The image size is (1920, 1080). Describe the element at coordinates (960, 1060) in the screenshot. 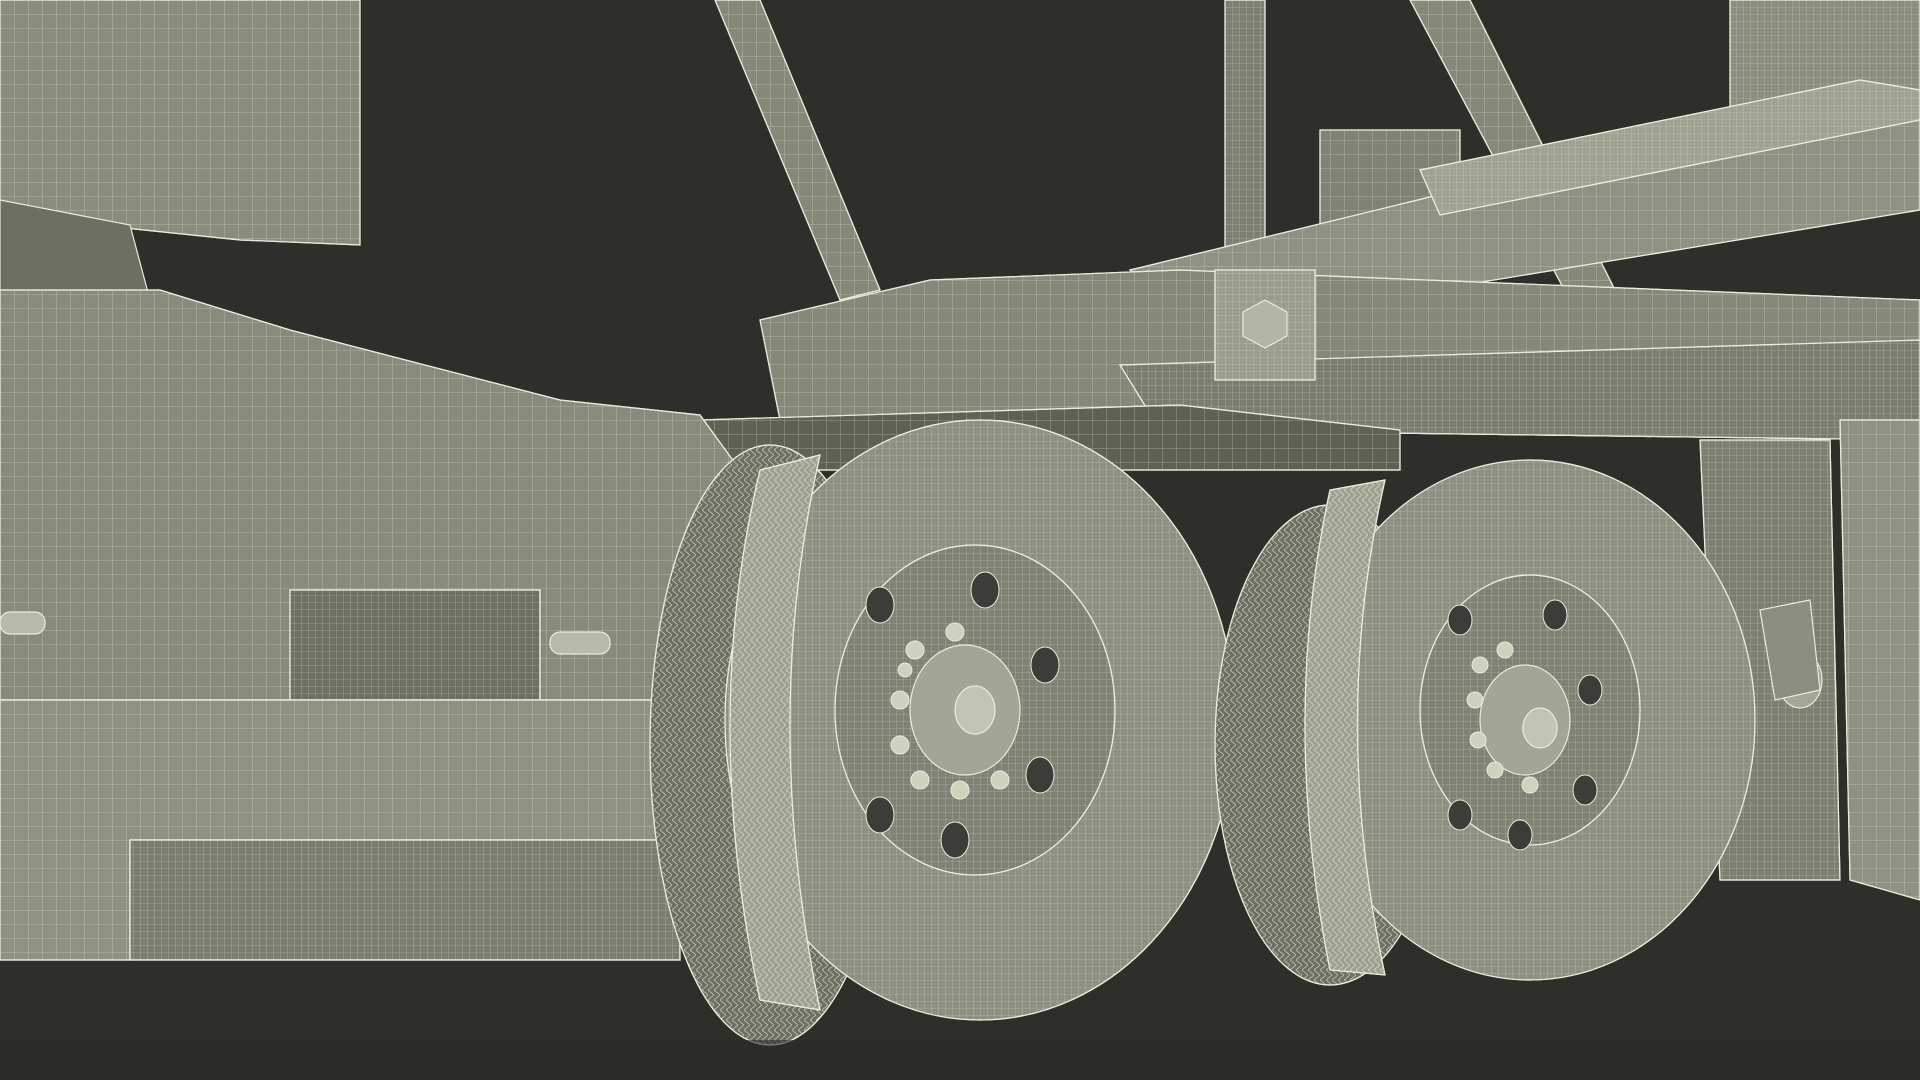

I see `ground-shadow` at that location.